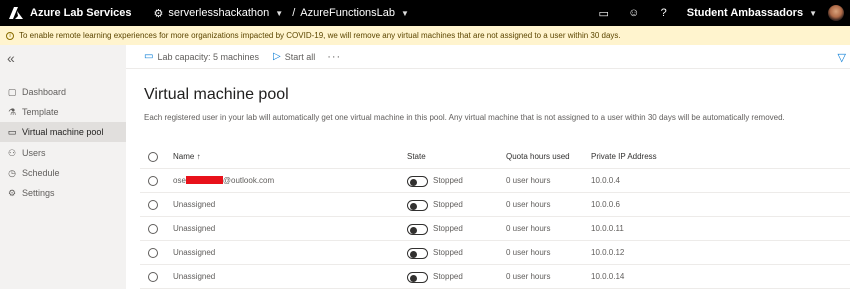  What do you see at coordinates (40, 112) in the screenshot?
I see `sidebar-item-label: Template` at bounding box center [40, 112].